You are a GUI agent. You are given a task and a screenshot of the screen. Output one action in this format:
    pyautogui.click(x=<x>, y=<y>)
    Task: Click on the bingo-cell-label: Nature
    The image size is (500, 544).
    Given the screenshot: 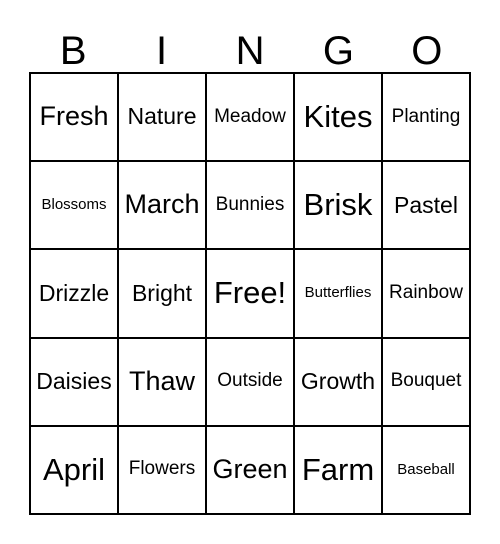 What is the action you would take?
    pyautogui.click(x=162, y=116)
    